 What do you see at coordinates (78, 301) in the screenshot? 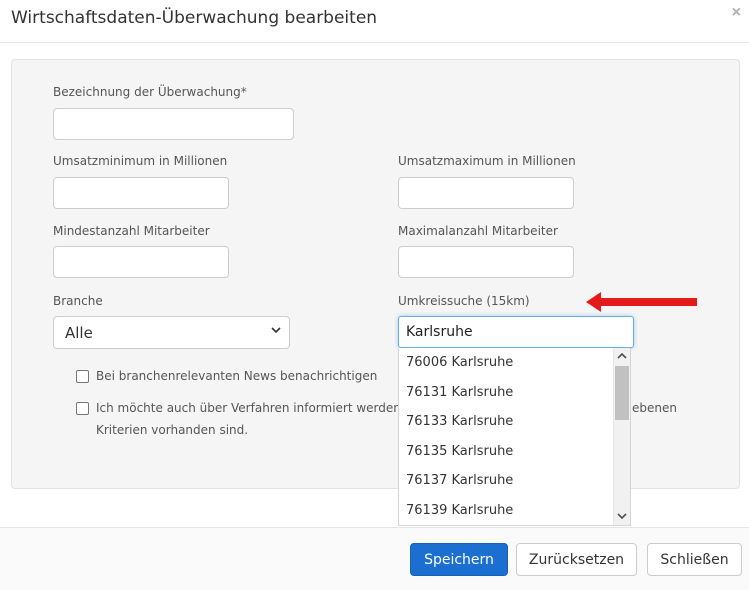
I see `branch-label: Branche` at bounding box center [78, 301].